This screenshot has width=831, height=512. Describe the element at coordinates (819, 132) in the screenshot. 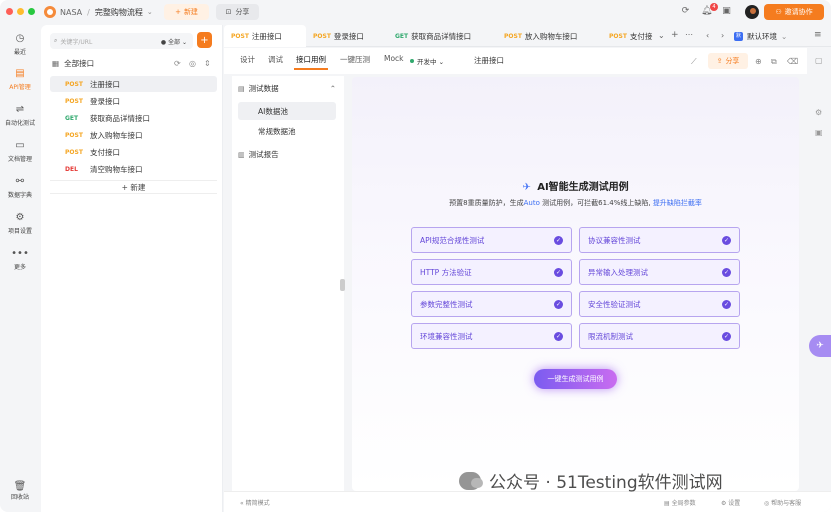

I see `code-icon: ▣` at that location.